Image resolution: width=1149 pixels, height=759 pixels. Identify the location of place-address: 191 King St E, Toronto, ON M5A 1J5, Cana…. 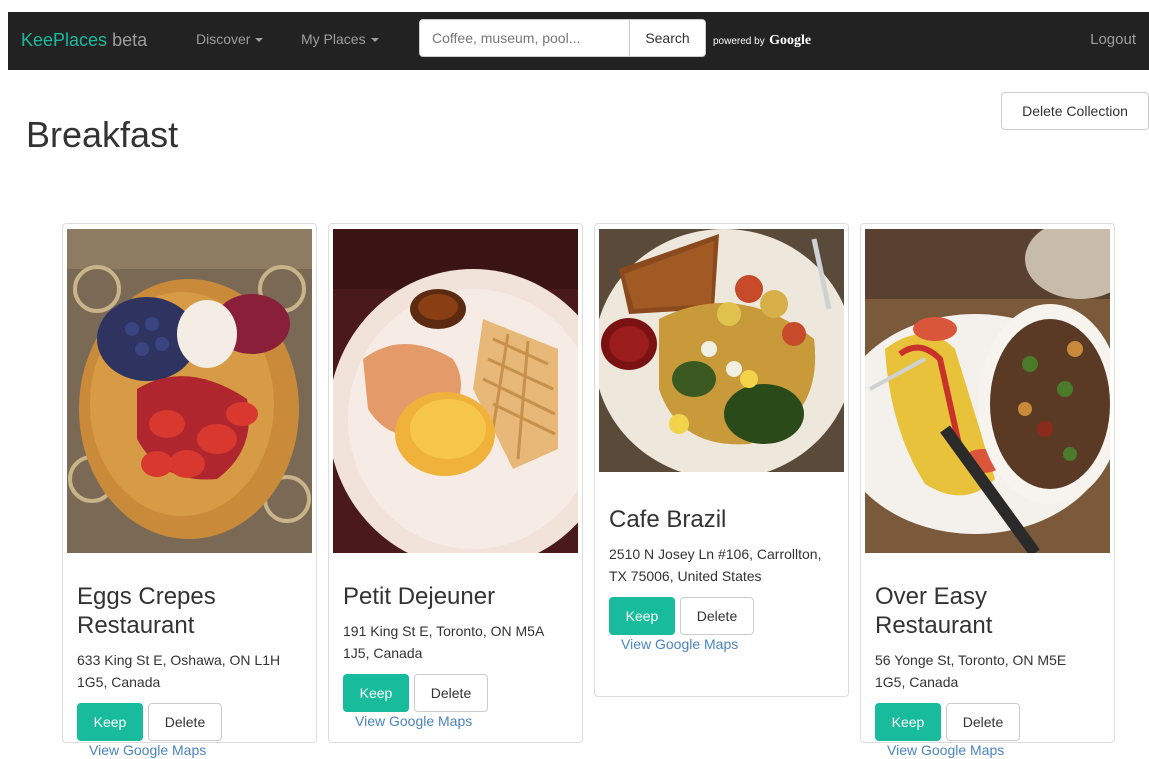
(443, 642).